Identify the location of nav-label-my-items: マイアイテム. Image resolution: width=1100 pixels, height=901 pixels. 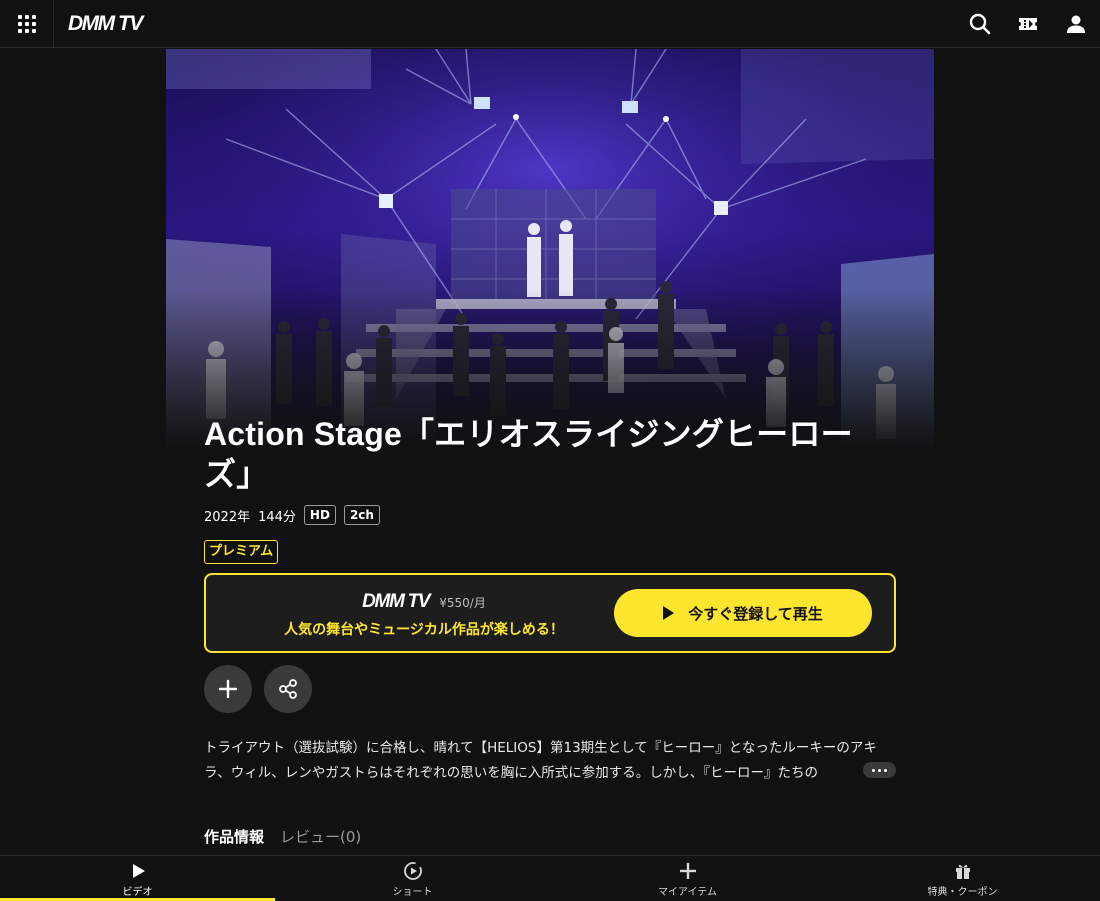
(687, 892).